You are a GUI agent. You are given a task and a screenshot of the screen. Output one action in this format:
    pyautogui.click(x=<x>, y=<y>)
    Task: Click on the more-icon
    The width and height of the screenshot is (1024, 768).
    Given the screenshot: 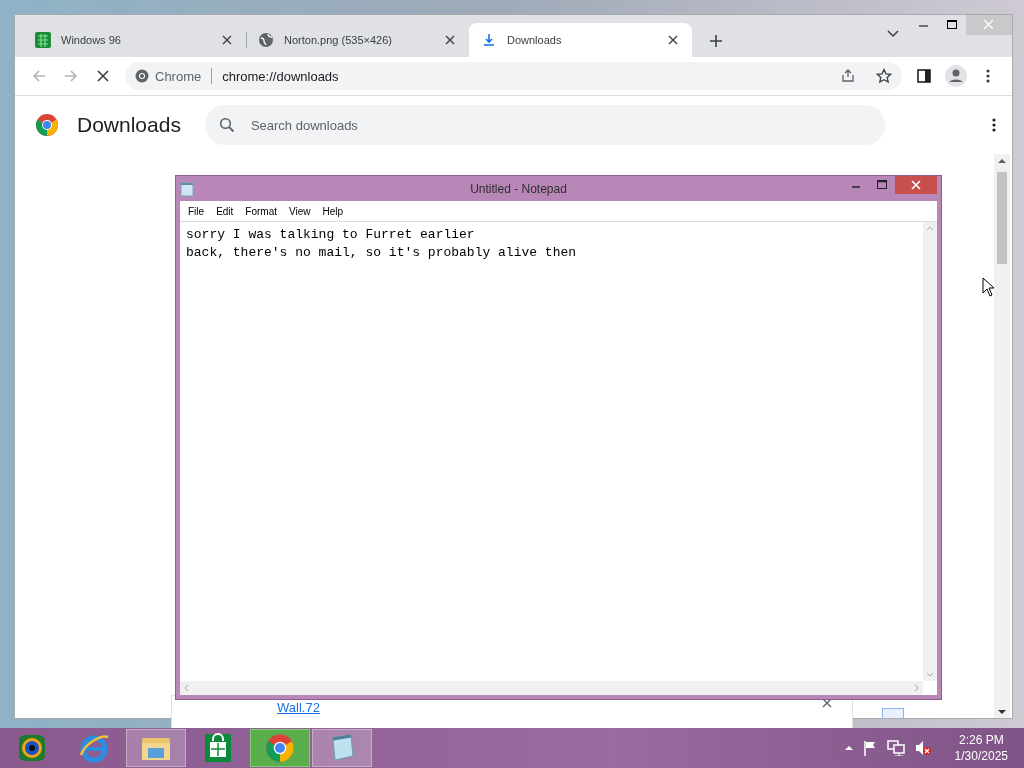 What is the action you would take?
    pyautogui.click(x=994, y=125)
    